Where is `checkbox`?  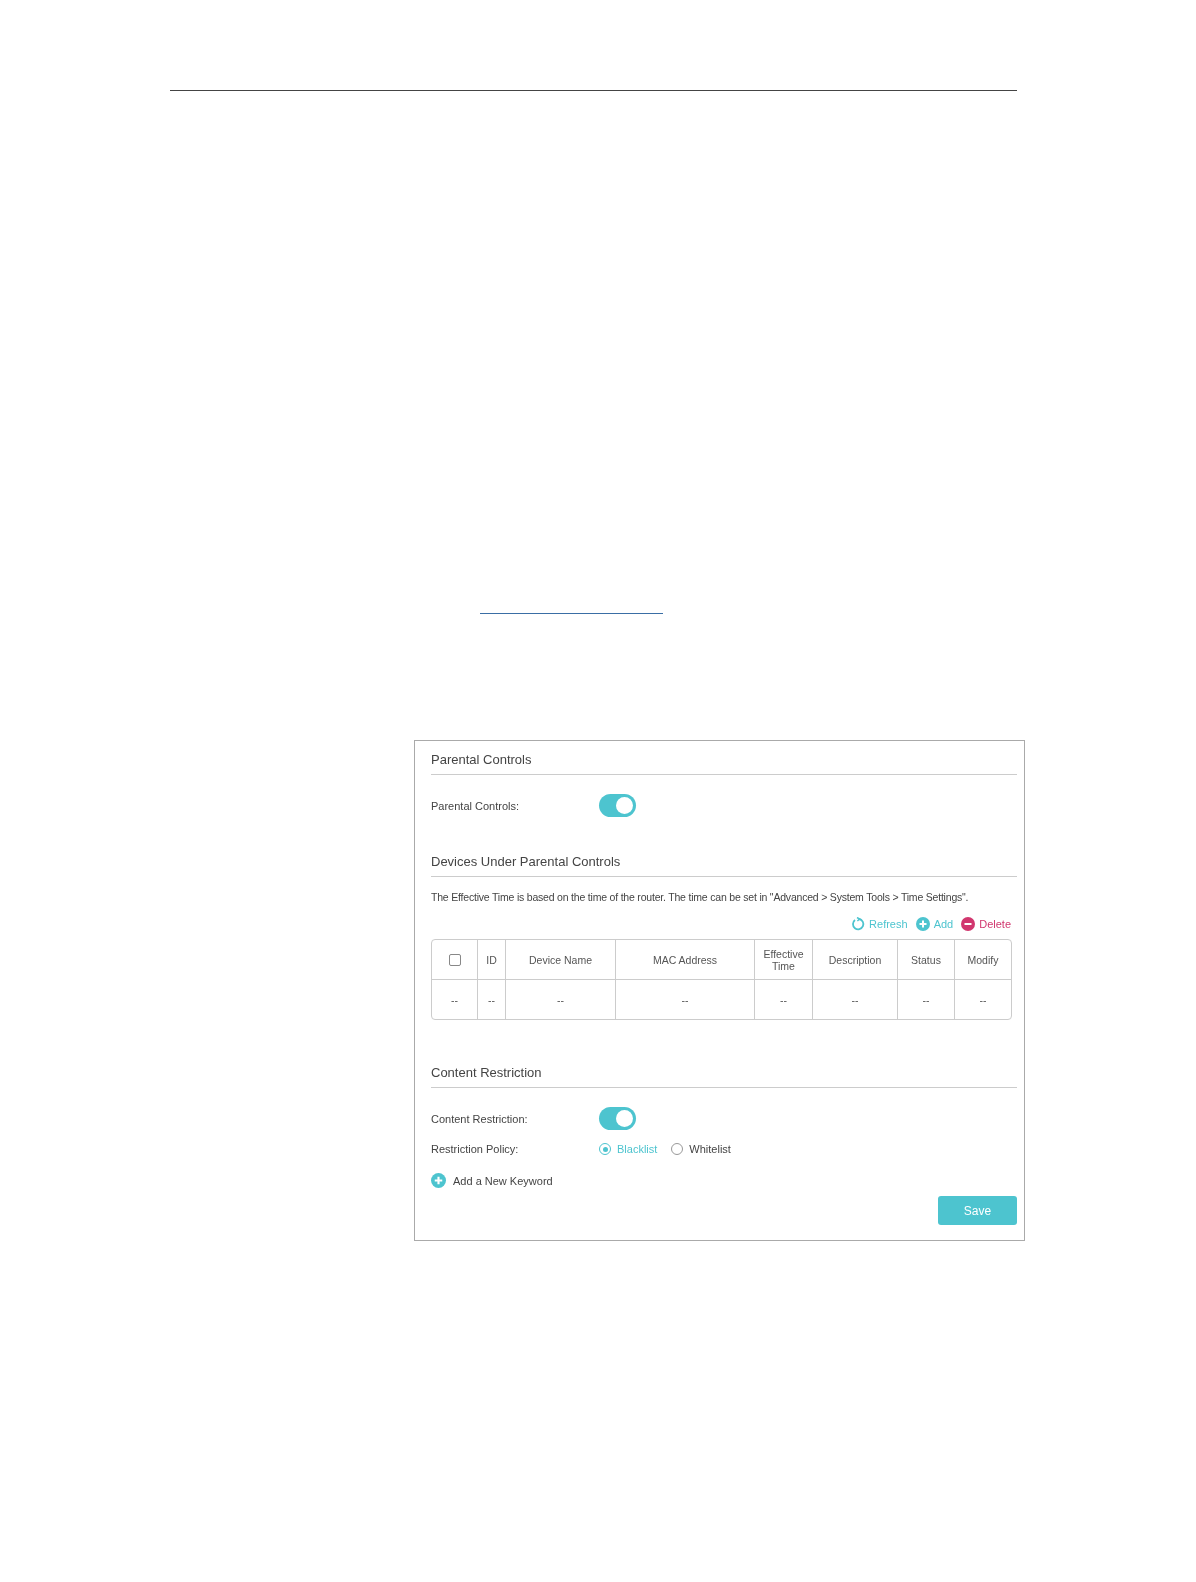 checkbox is located at coordinates (454, 960).